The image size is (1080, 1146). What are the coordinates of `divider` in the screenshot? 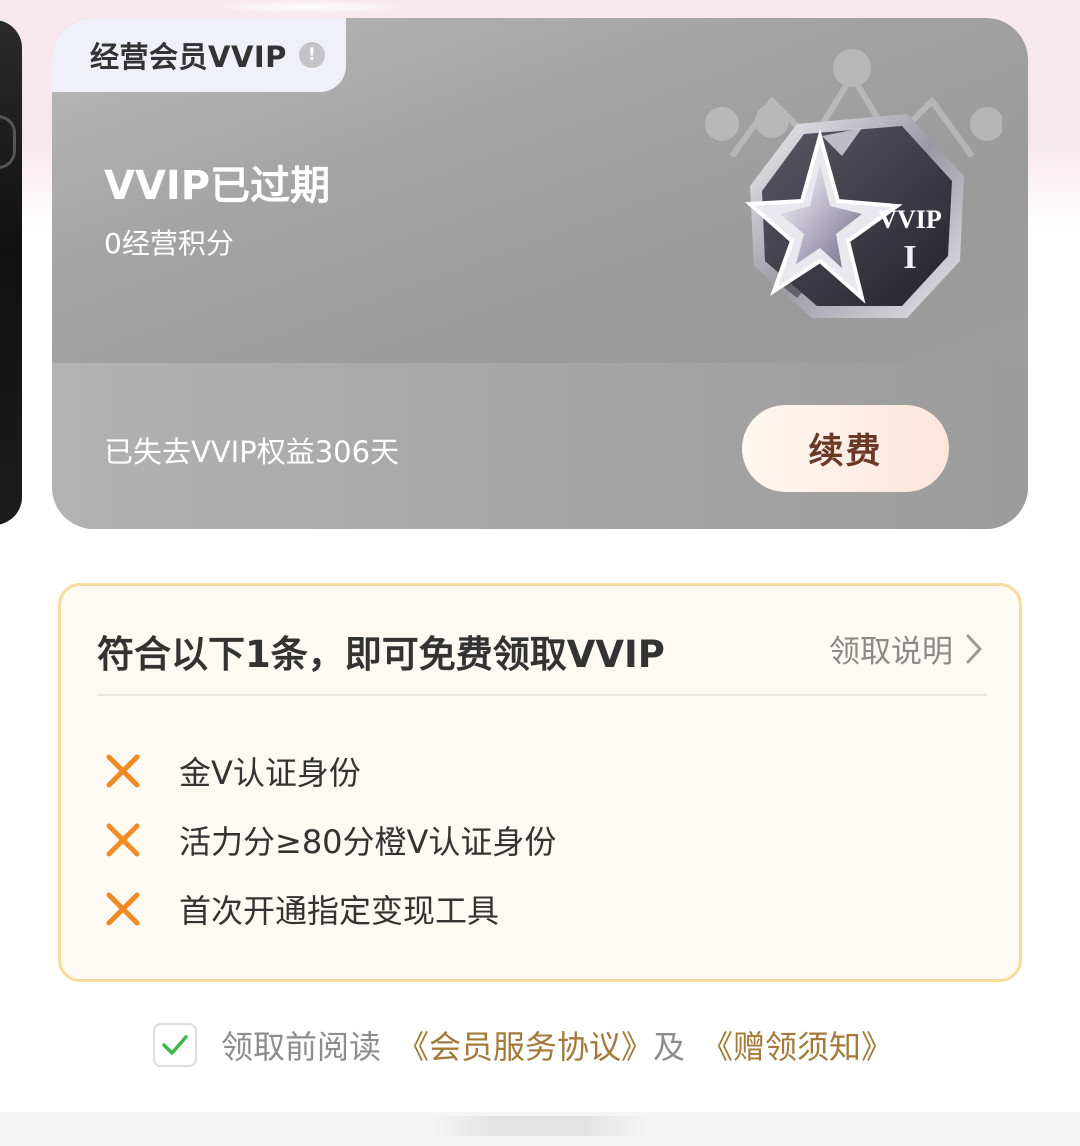 It's located at (542, 695).